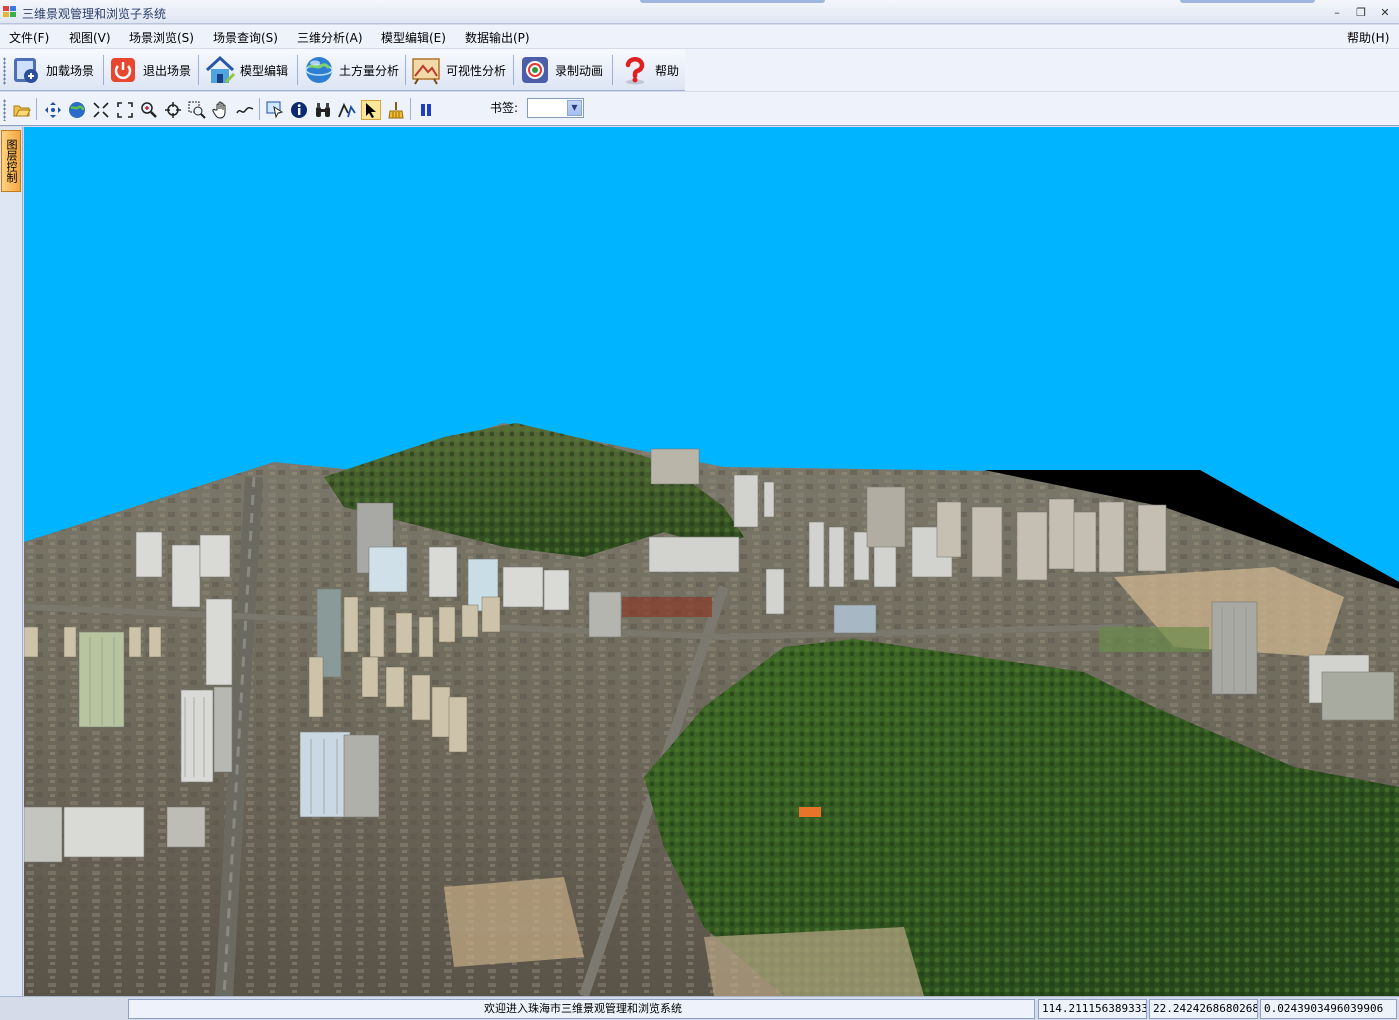  What do you see at coordinates (574, 108) in the screenshot?
I see `chevron-down-icon: ▼` at bounding box center [574, 108].